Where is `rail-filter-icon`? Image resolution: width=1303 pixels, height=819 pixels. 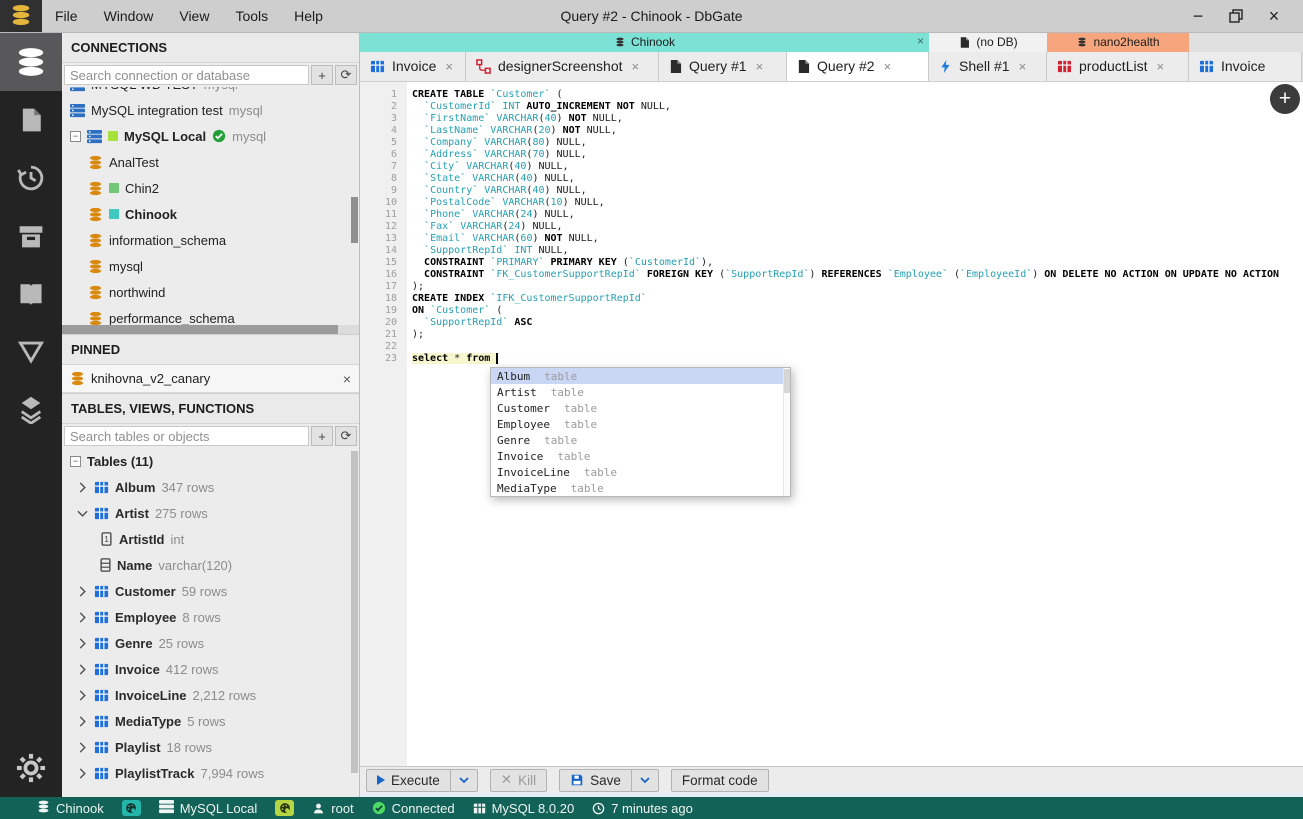 rail-filter-icon is located at coordinates (31, 352).